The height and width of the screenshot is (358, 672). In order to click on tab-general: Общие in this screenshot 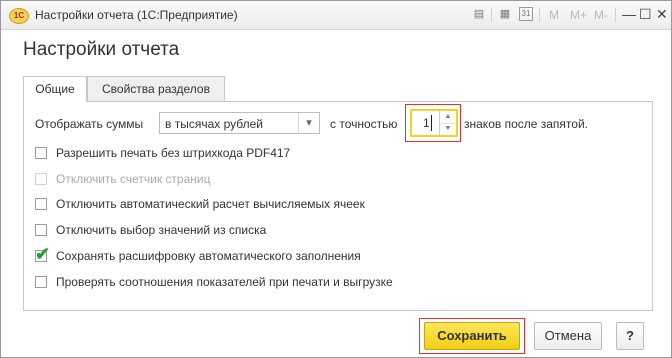, I will do `click(55, 89)`.